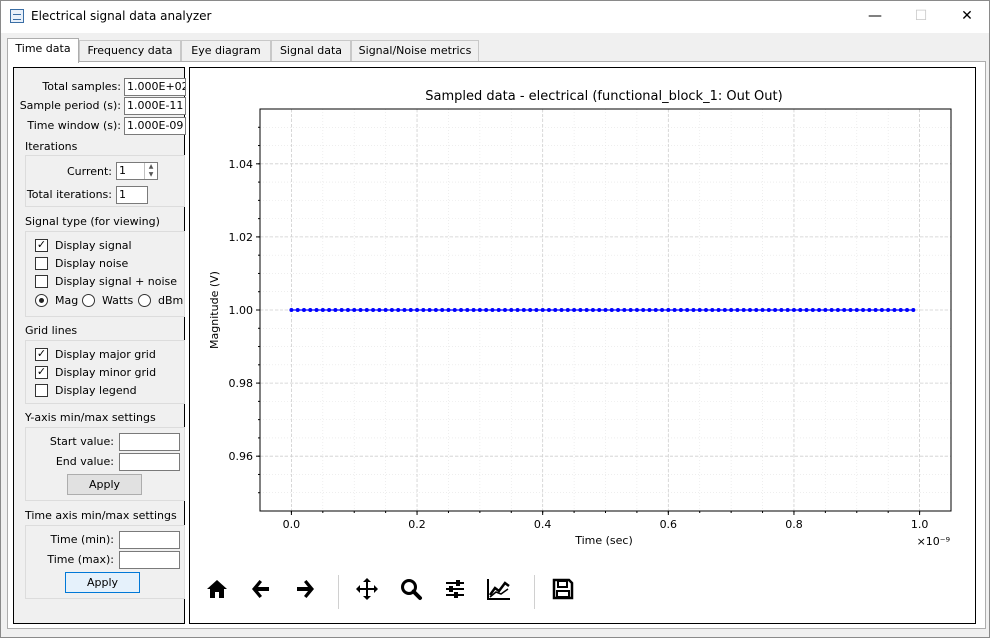 Image resolution: width=990 pixels, height=638 pixels. Describe the element at coordinates (43, 50) in the screenshot. I see `tab-time-data: Time data` at that location.